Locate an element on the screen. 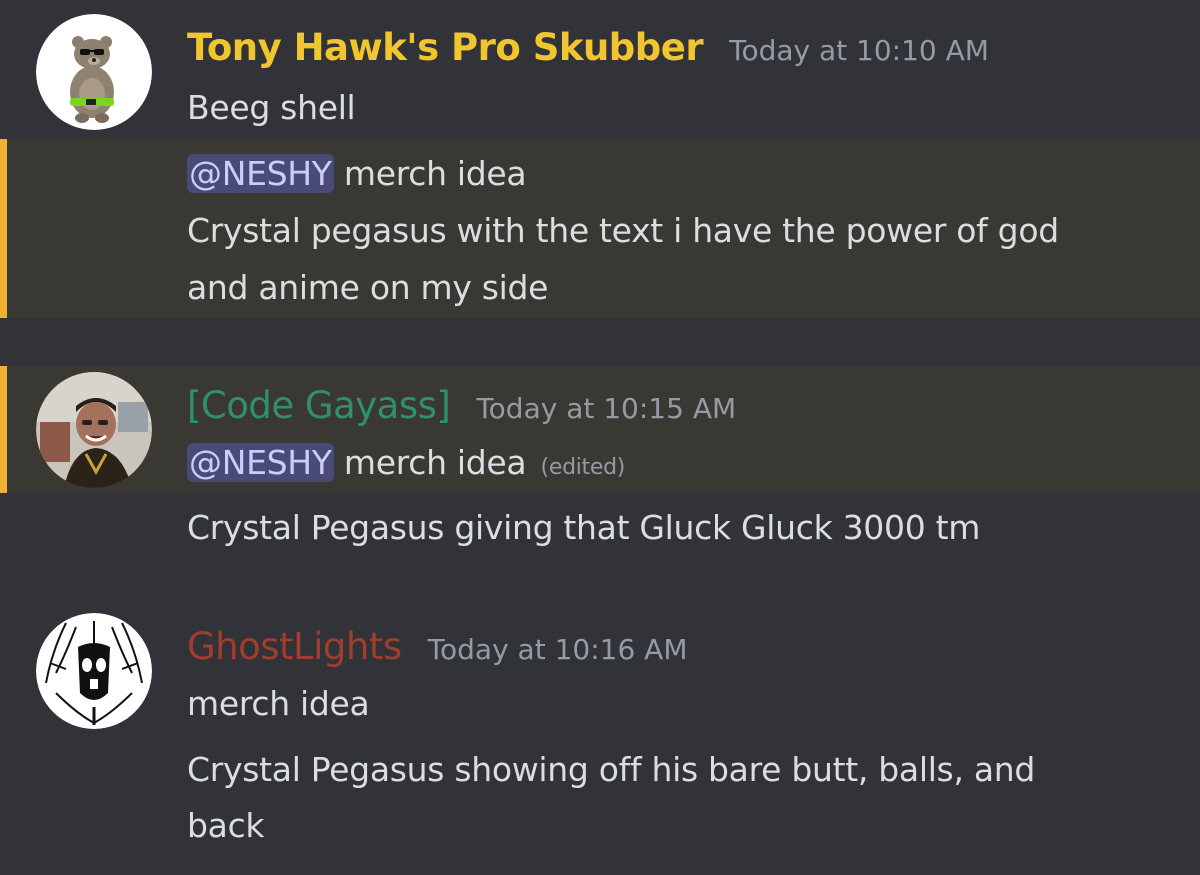 The image size is (1200, 875). edited-label: (edited) is located at coordinates (583, 467).